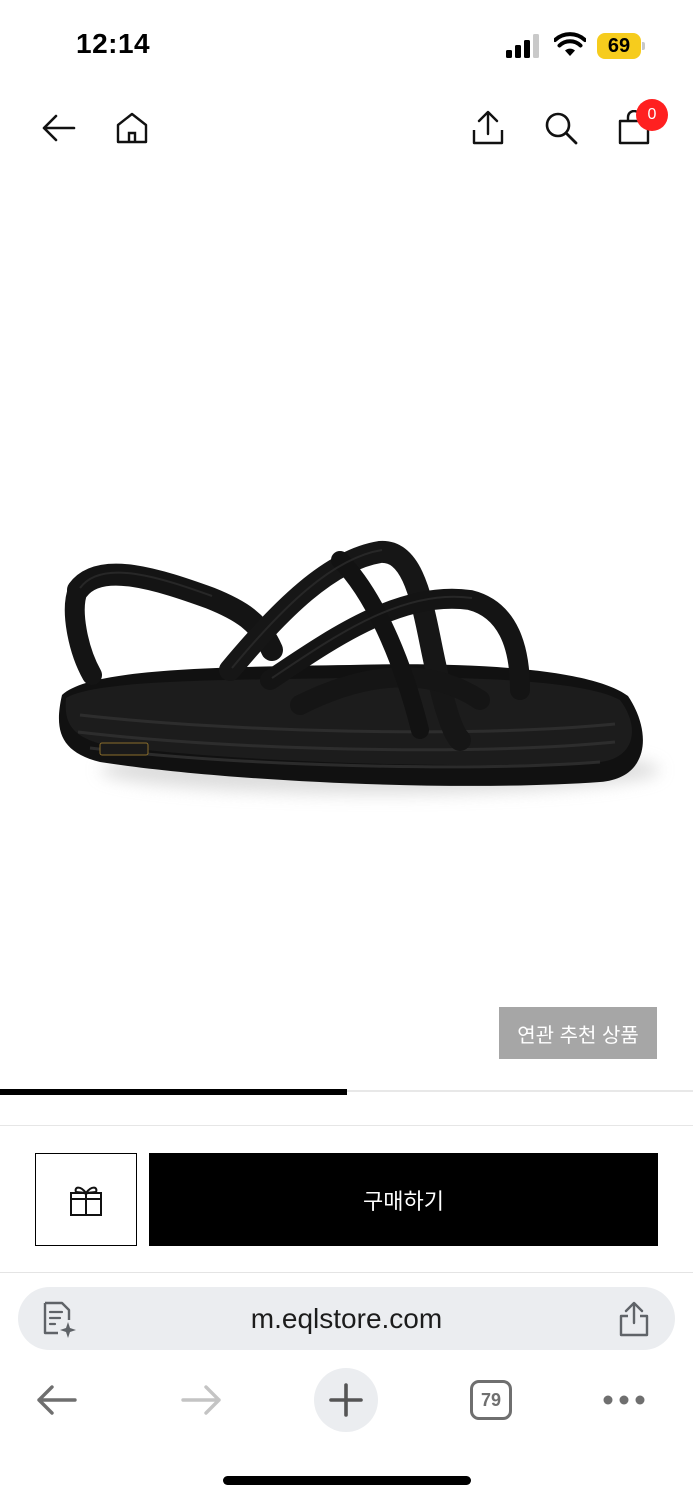  Describe the element at coordinates (570, 44) in the screenshot. I see `wifi-icon` at that location.